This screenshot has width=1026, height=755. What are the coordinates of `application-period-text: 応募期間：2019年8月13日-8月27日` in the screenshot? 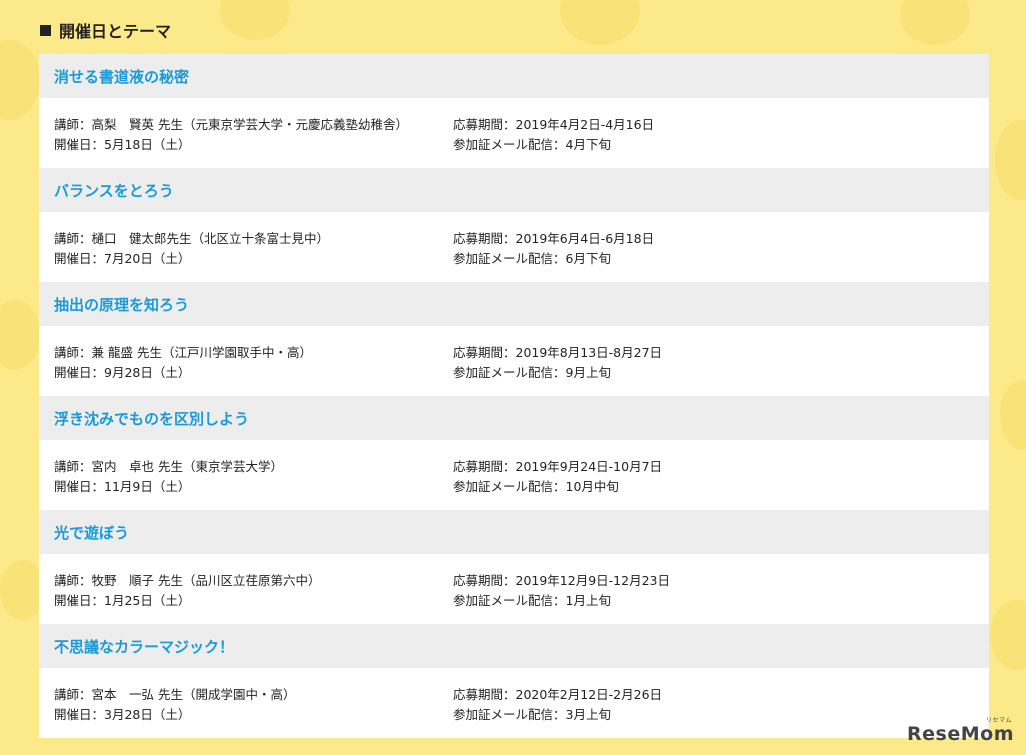 It's located at (558, 352).